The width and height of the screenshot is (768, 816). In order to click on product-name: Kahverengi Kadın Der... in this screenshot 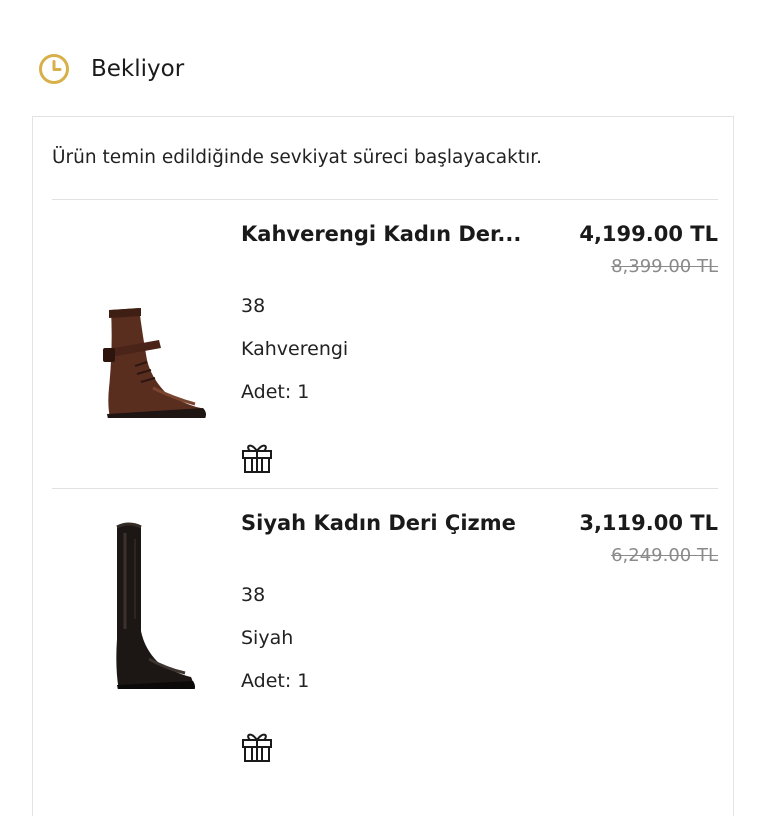, I will do `click(381, 234)`.